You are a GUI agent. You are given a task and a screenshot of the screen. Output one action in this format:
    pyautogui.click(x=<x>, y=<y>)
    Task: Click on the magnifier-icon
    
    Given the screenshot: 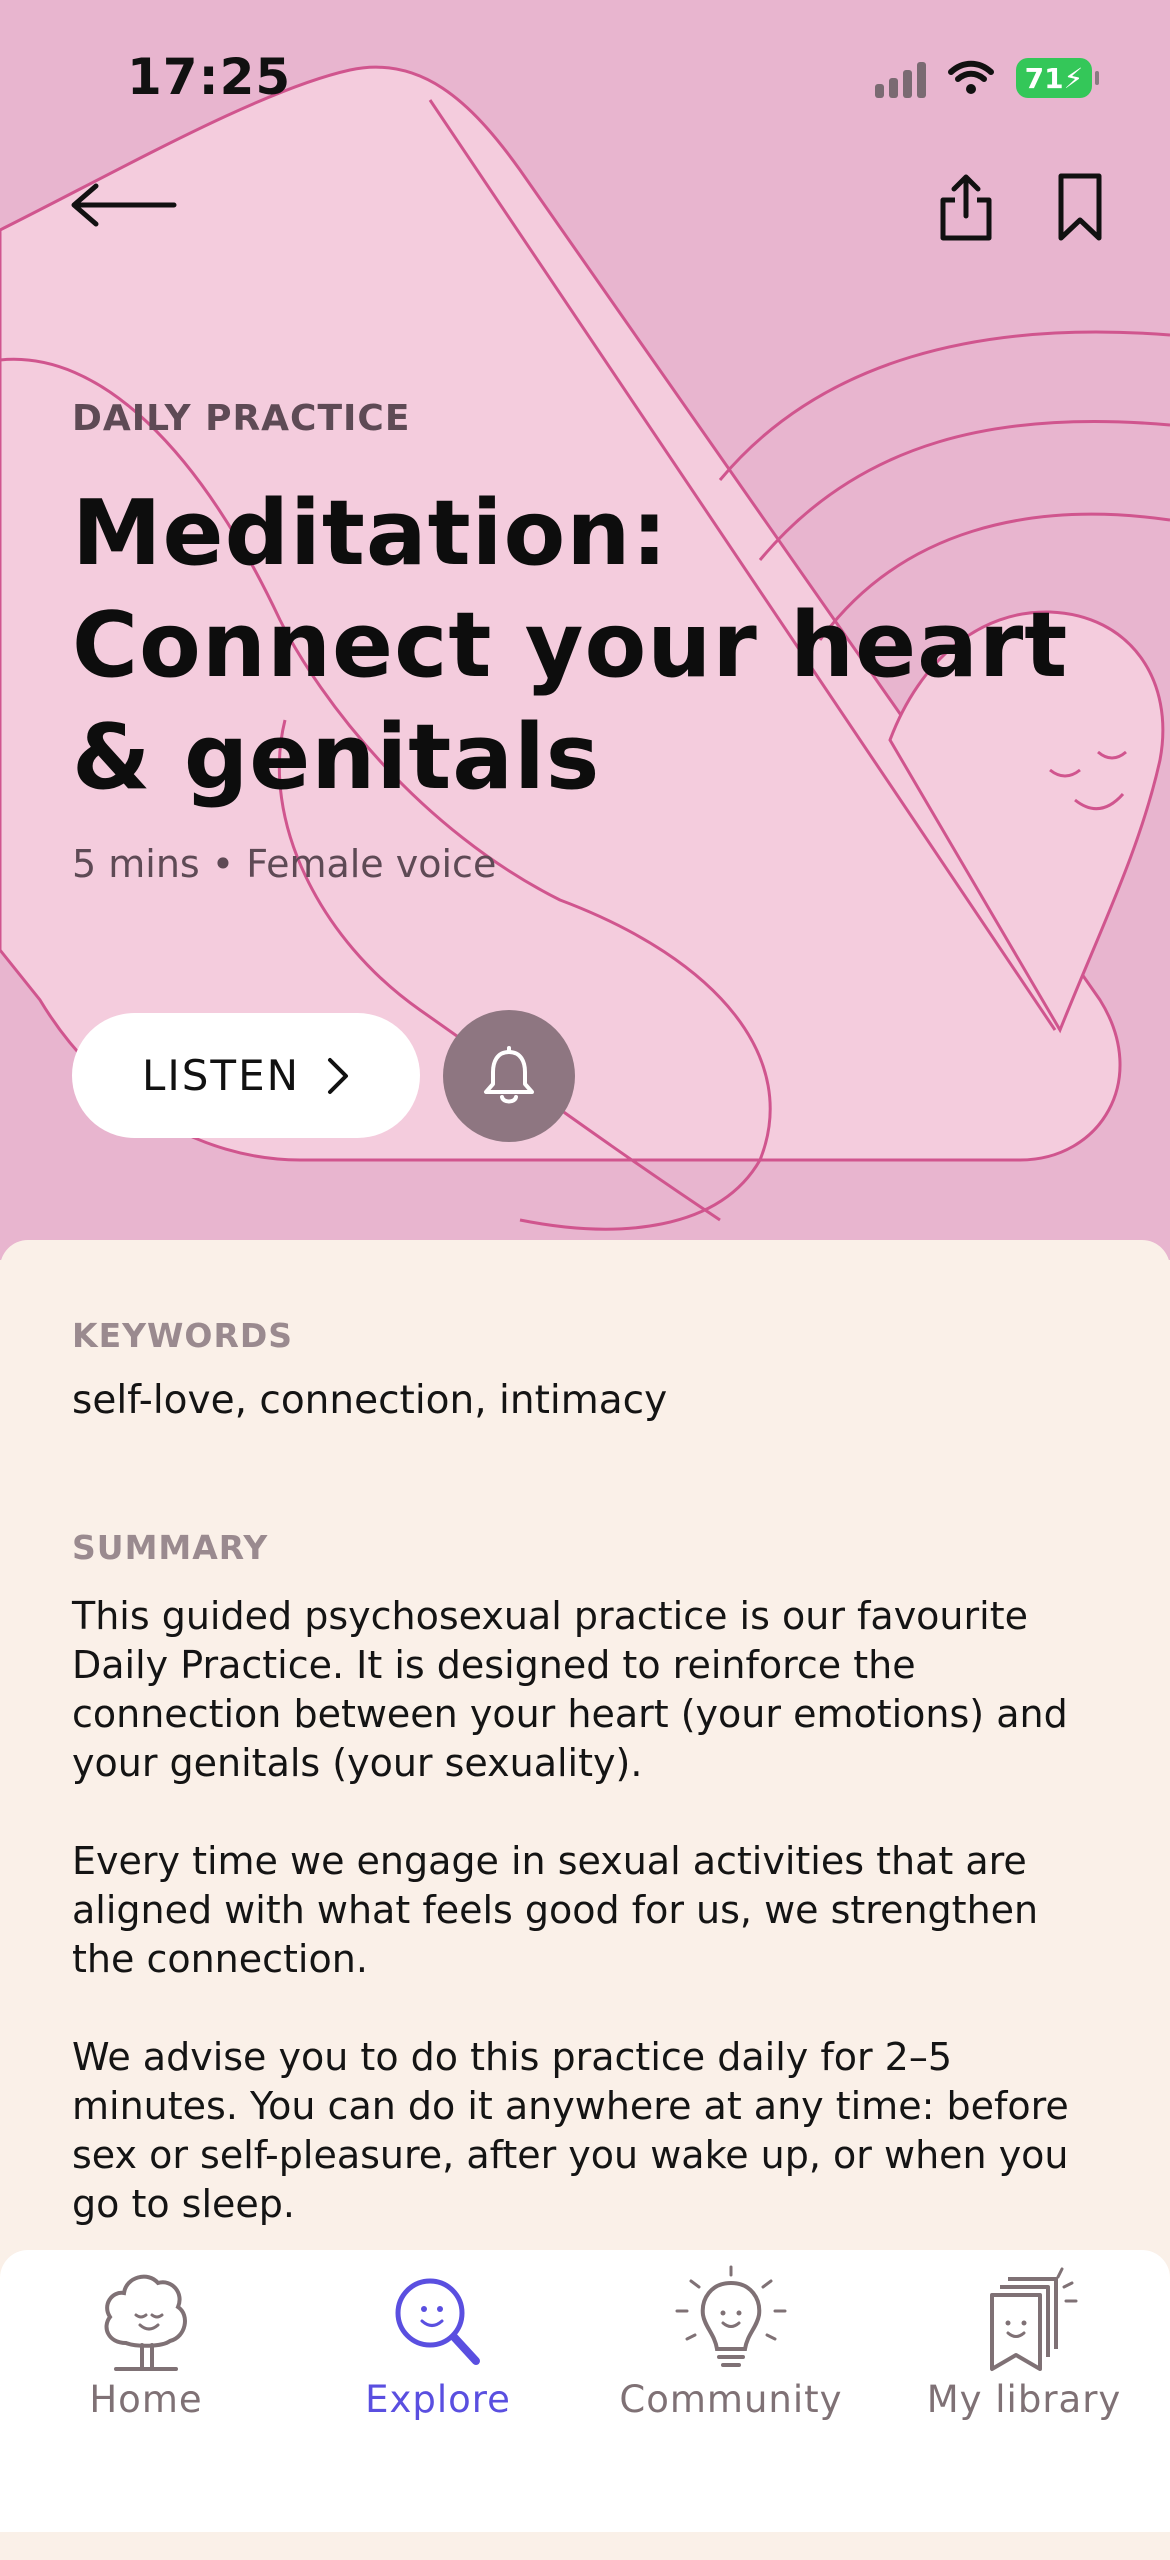 What is the action you would take?
    pyautogui.click(x=437, y=2321)
    